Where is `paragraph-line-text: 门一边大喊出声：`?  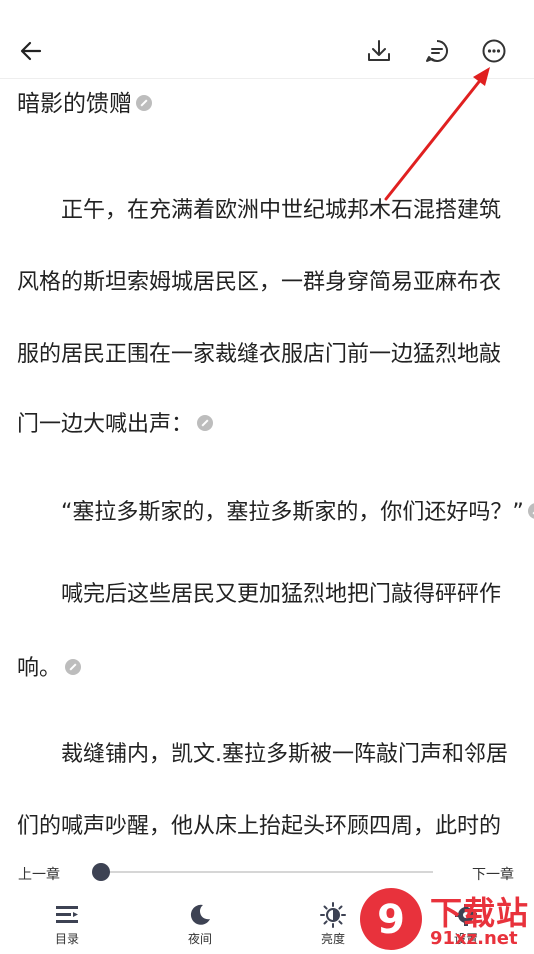 paragraph-line-text: 门一边大喊出声： is located at coordinates (105, 424).